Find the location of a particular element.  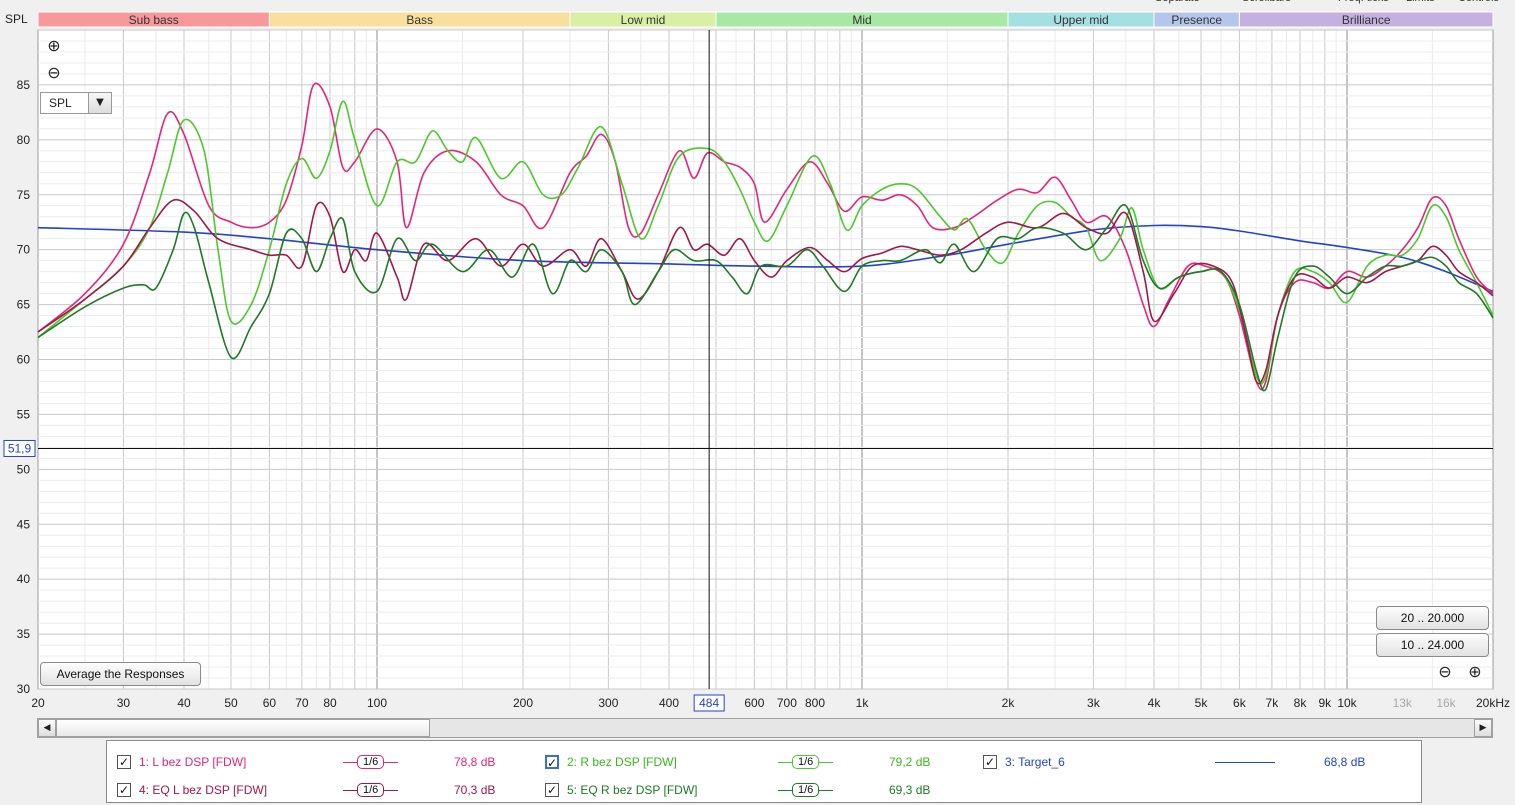

smoothing-series-4: 1/6 is located at coordinates (371, 790).